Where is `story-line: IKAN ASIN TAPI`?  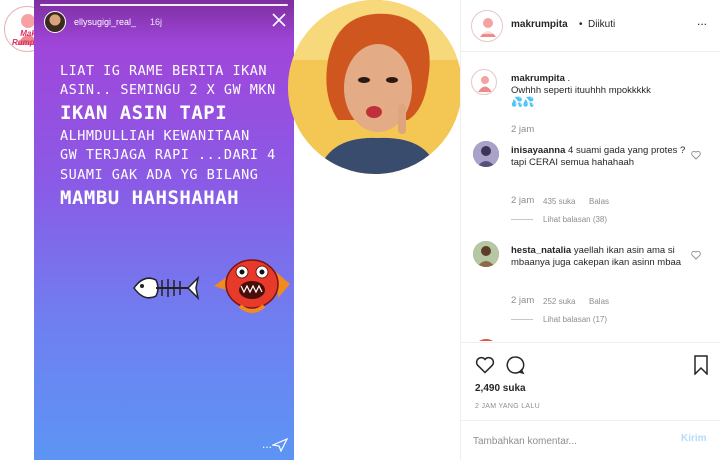
story-line: IKAN ASIN TAPI is located at coordinates (144, 113).